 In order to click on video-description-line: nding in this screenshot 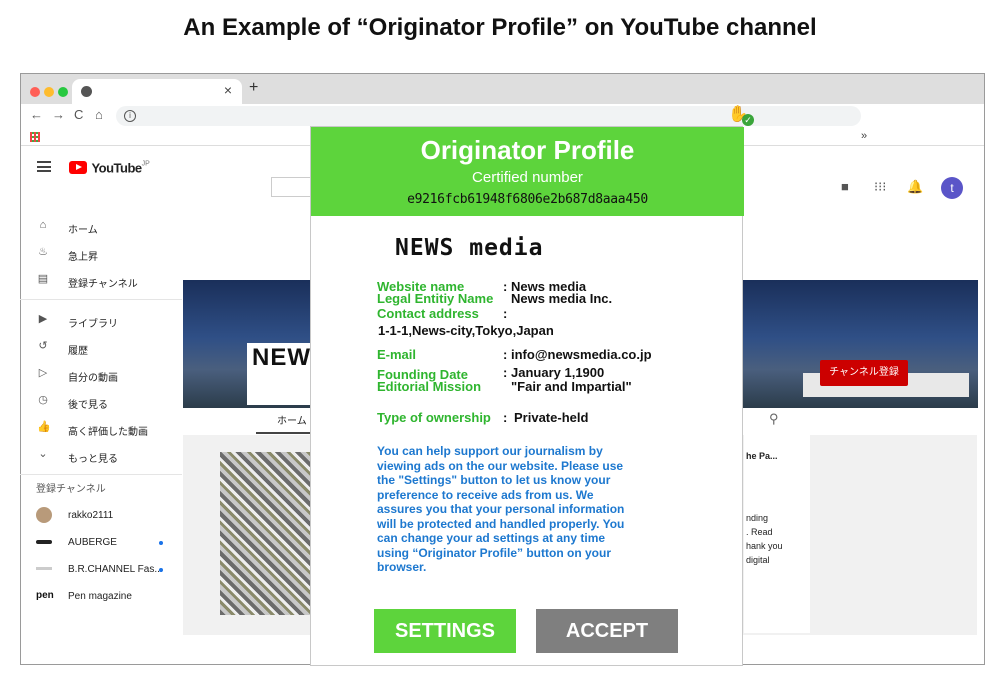, I will do `click(757, 518)`.